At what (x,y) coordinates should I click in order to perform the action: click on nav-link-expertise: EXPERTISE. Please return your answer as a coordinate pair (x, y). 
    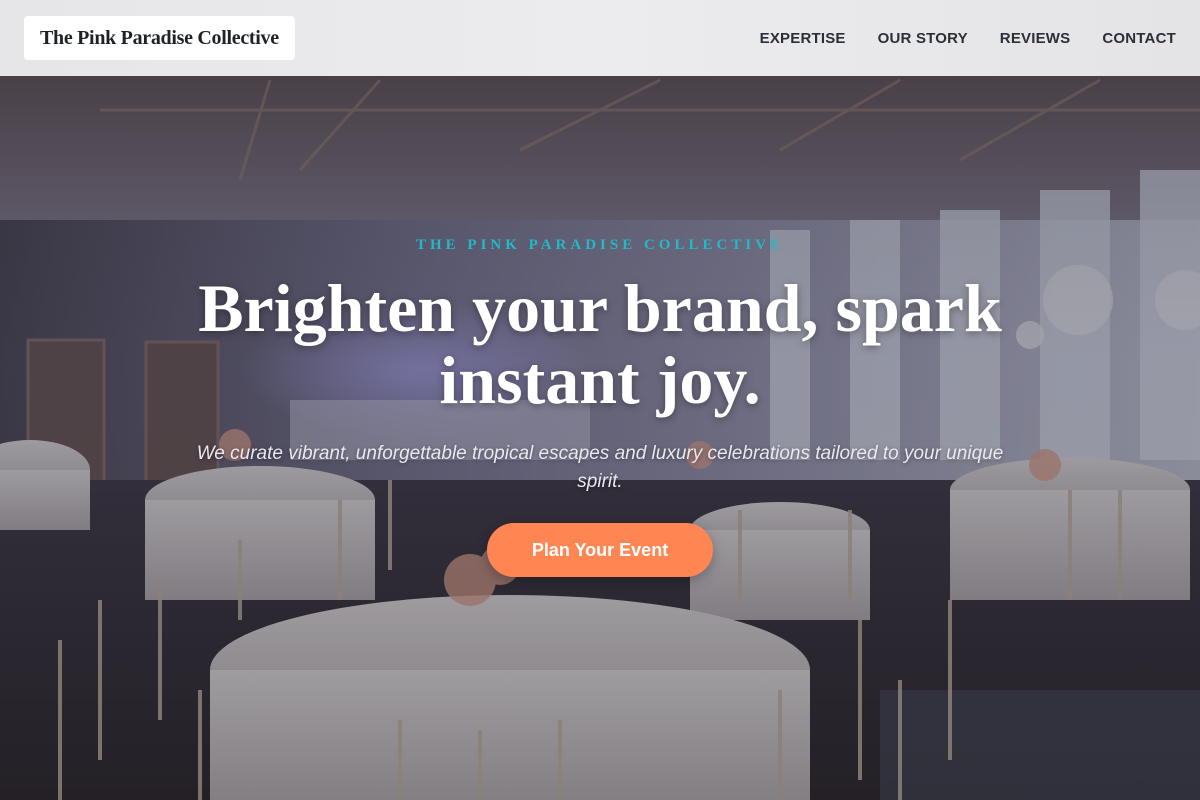
    Looking at the image, I should click on (803, 38).